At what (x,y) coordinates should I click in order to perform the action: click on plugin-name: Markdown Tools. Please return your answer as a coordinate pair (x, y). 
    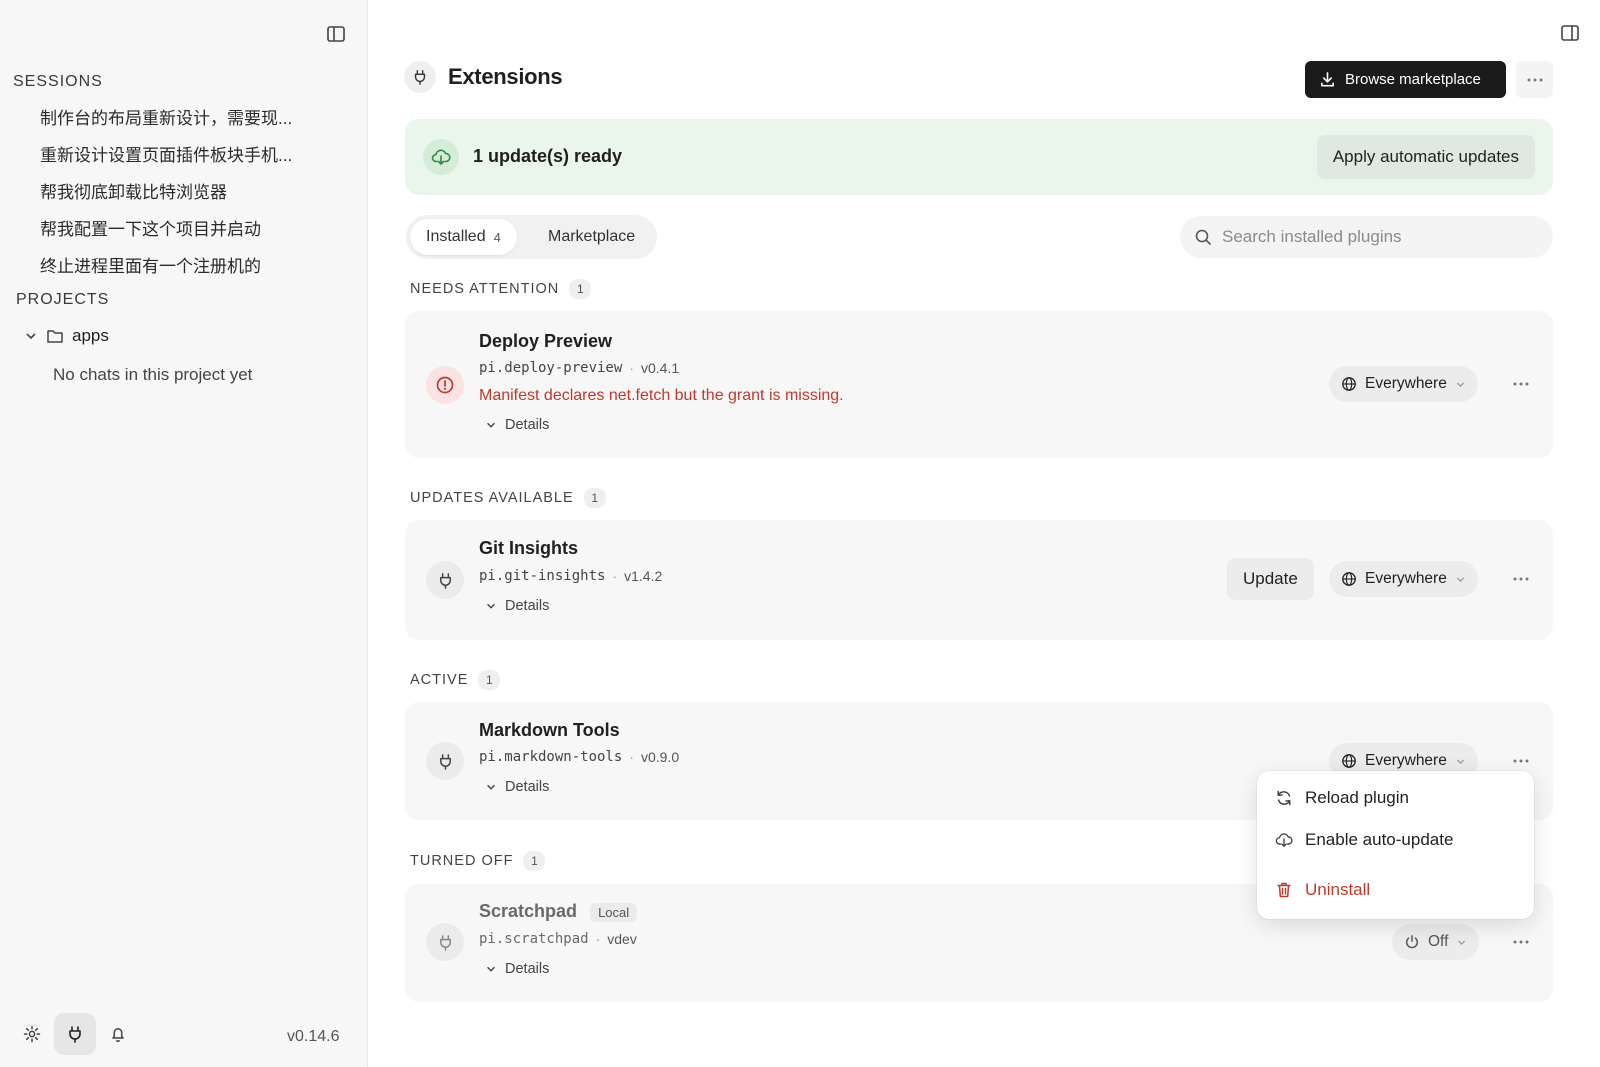
    Looking at the image, I should click on (549, 730).